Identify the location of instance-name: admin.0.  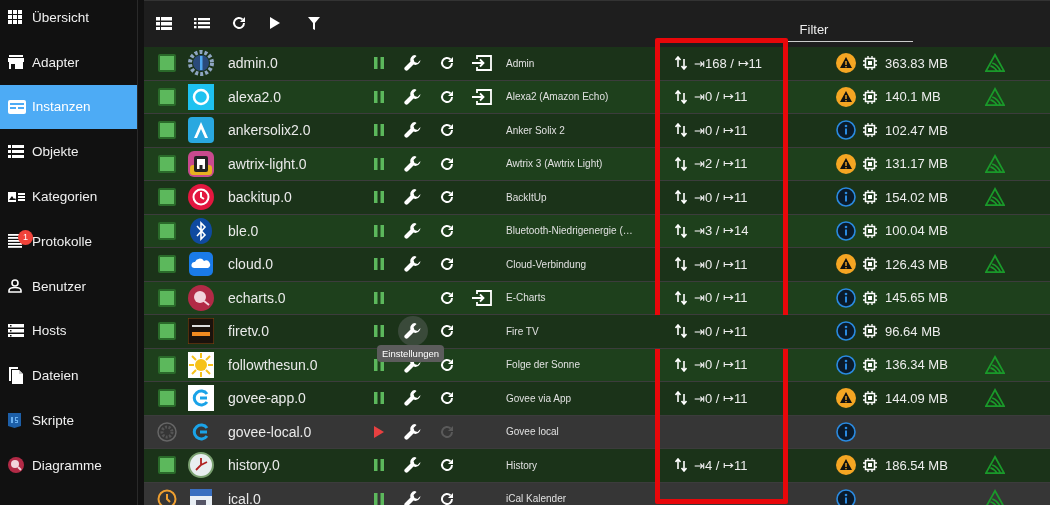
(253, 63).